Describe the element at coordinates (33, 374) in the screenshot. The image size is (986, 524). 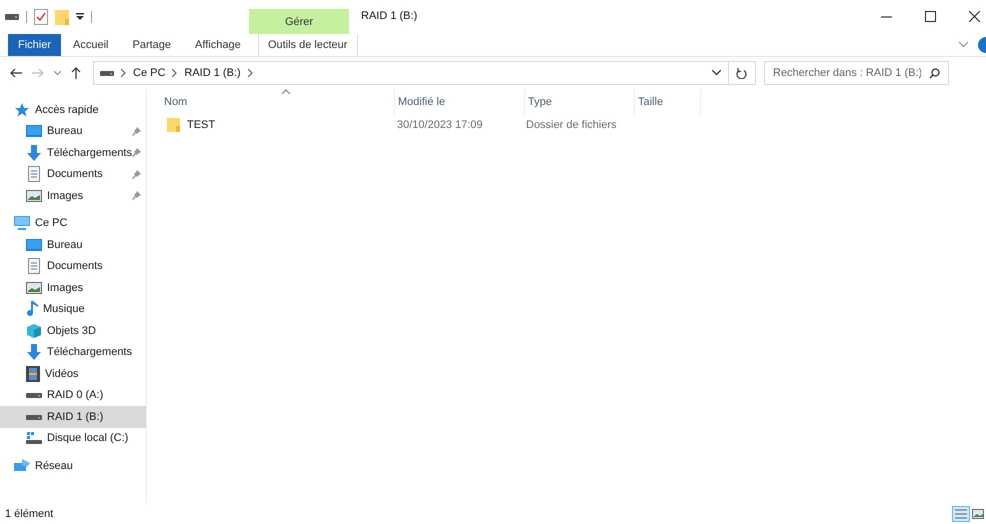
I see `film-icon` at that location.